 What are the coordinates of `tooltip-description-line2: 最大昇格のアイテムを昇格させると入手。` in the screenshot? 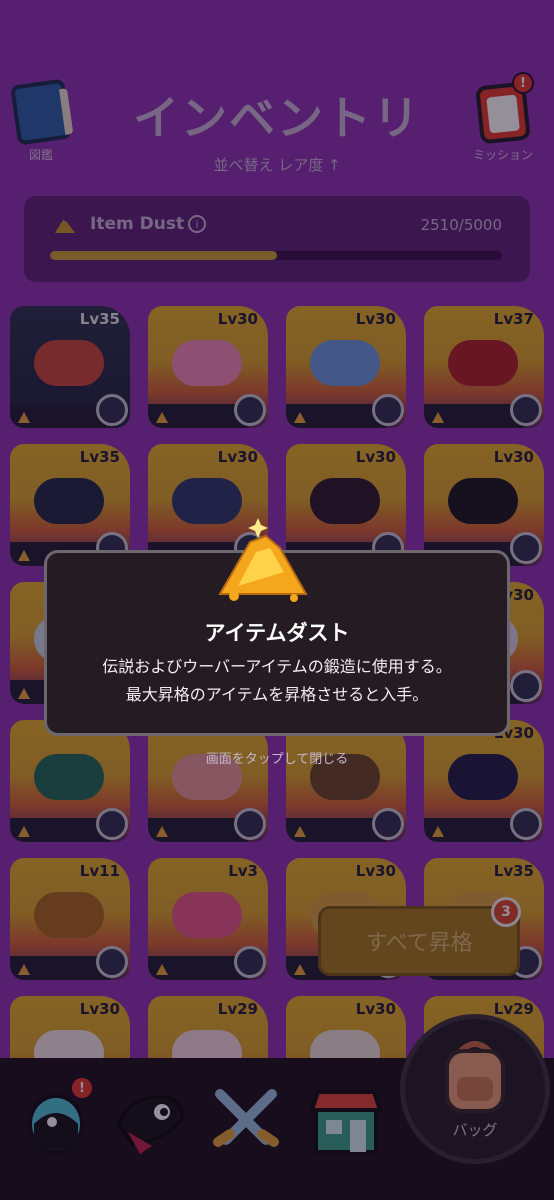 It's located at (277, 694).